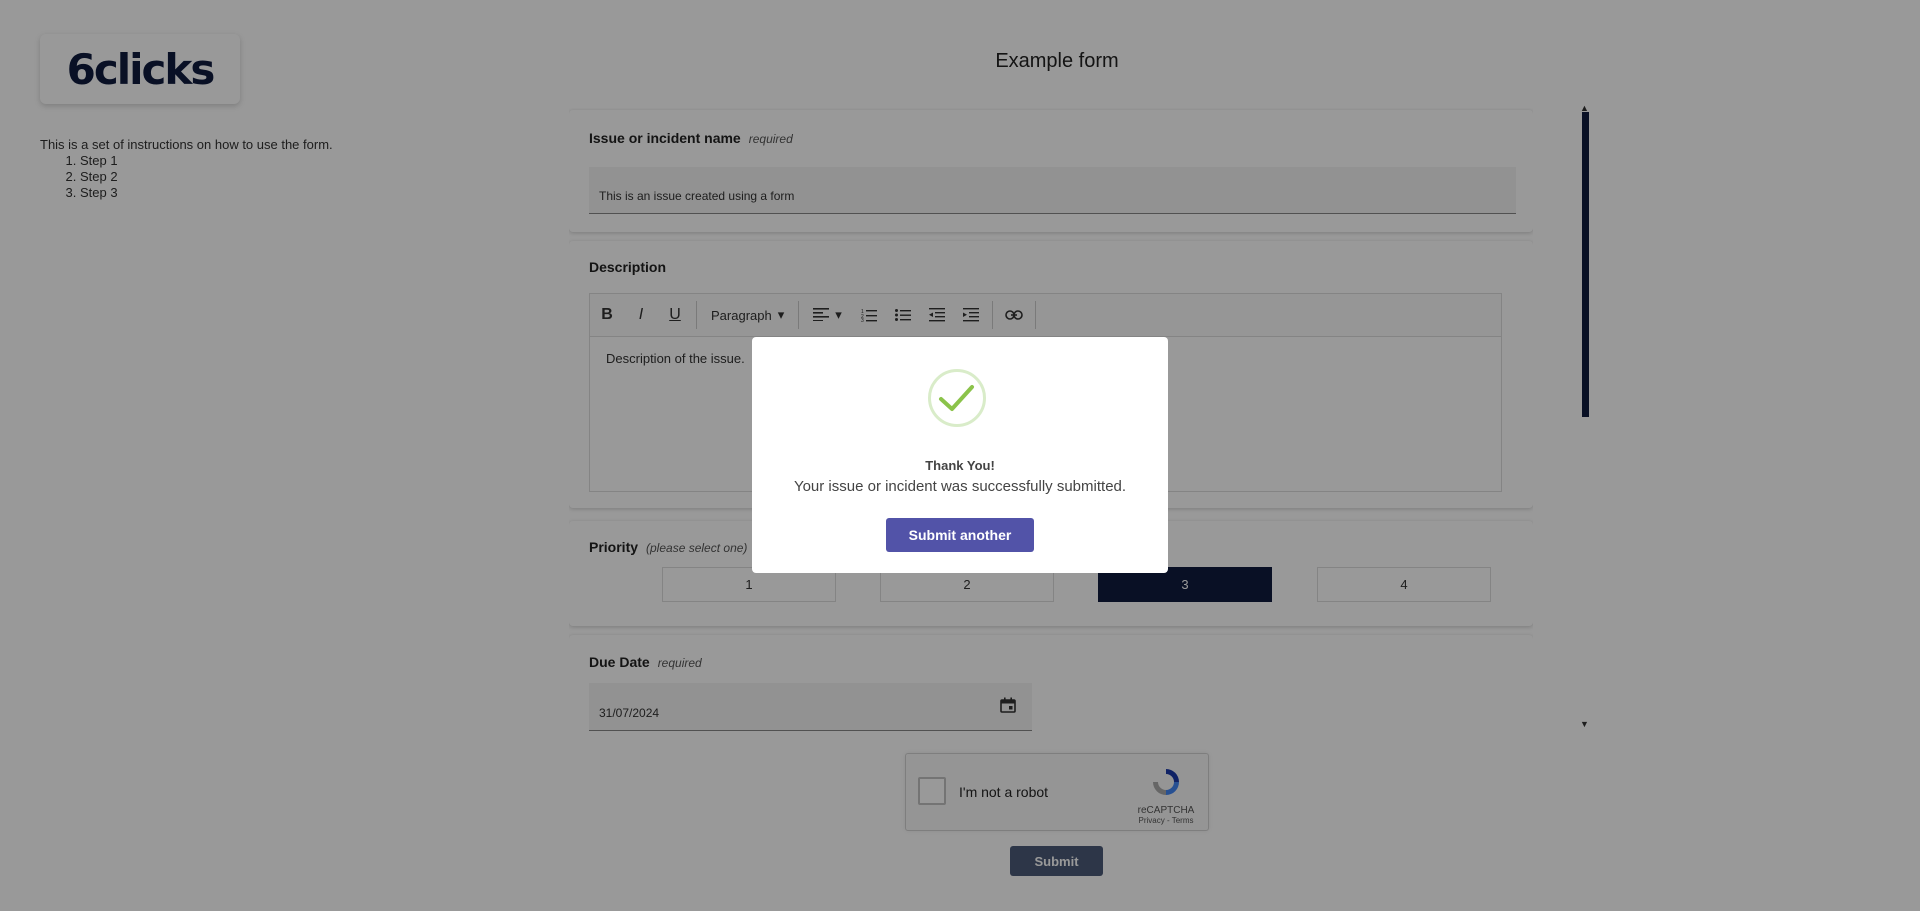  Describe the element at coordinates (960, 465) in the screenshot. I see `modal-title: Thank You!` at that location.